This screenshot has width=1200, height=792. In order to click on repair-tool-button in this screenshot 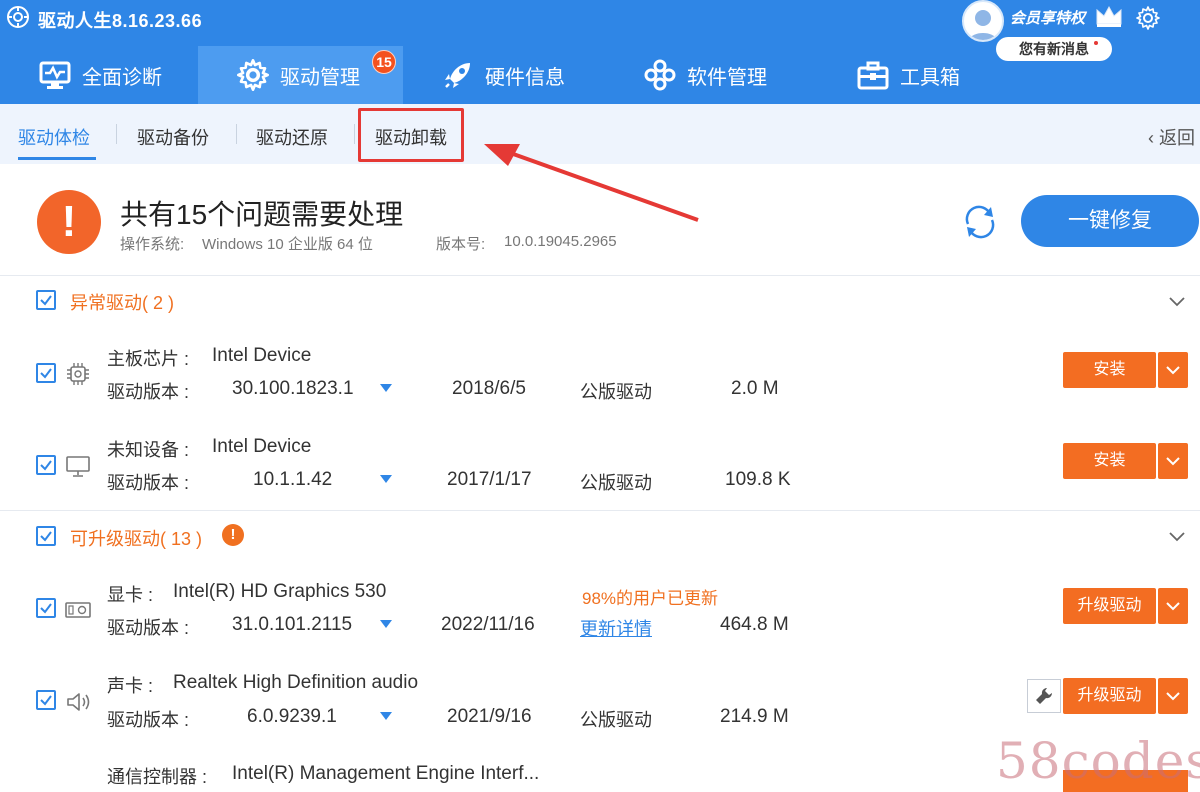, I will do `click(1044, 696)`.